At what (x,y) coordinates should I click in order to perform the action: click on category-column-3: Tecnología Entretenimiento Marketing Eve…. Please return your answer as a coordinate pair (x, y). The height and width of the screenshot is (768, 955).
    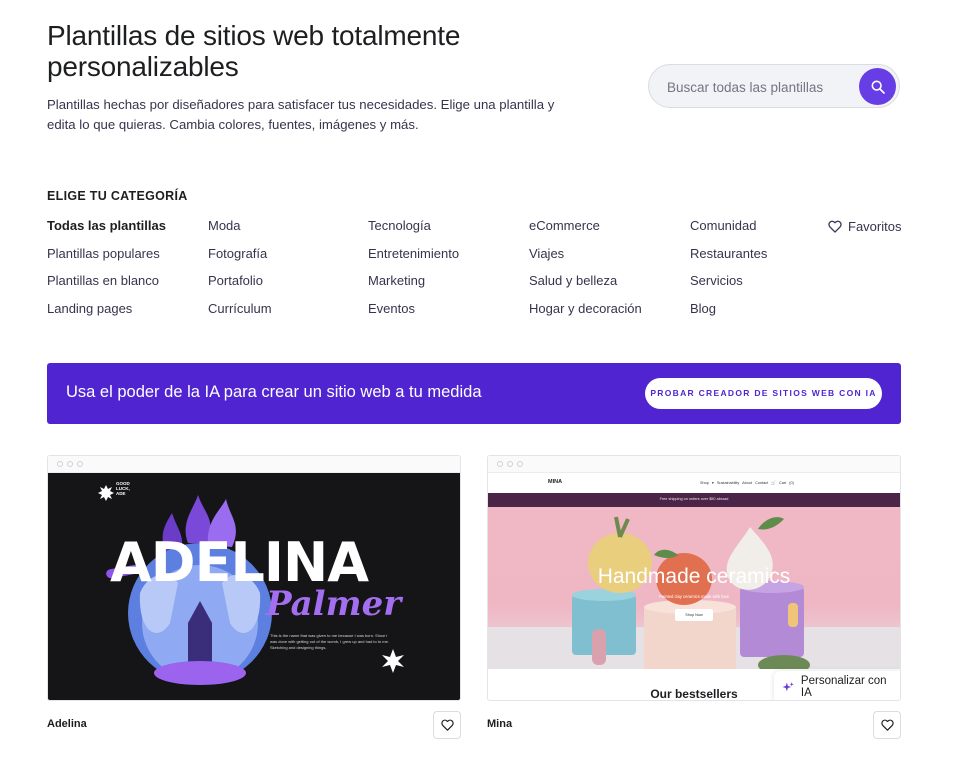
    Looking at the image, I should click on (413, 271).